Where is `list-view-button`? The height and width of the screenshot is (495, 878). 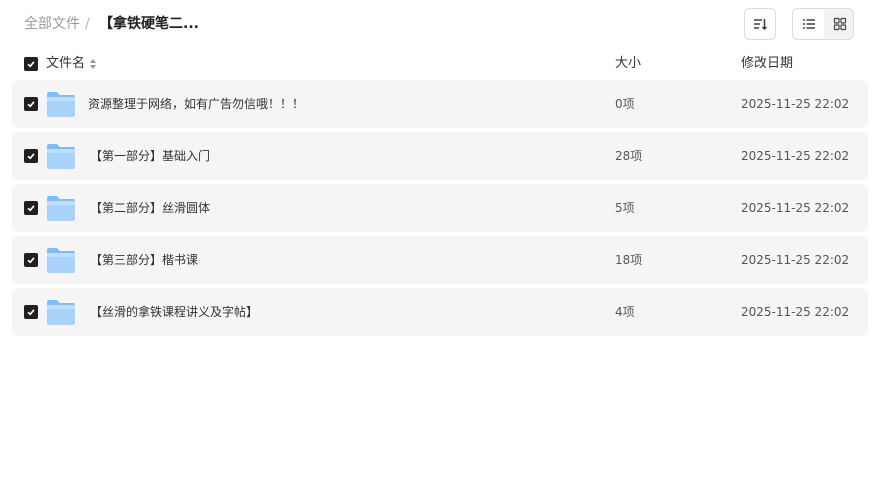
list-view-button is located at coordinates (808, 24).